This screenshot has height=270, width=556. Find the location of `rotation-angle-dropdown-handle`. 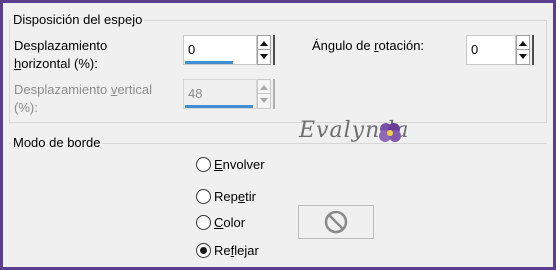

rotation-angle-dropdown-handle is located at coordinates (533, 50).